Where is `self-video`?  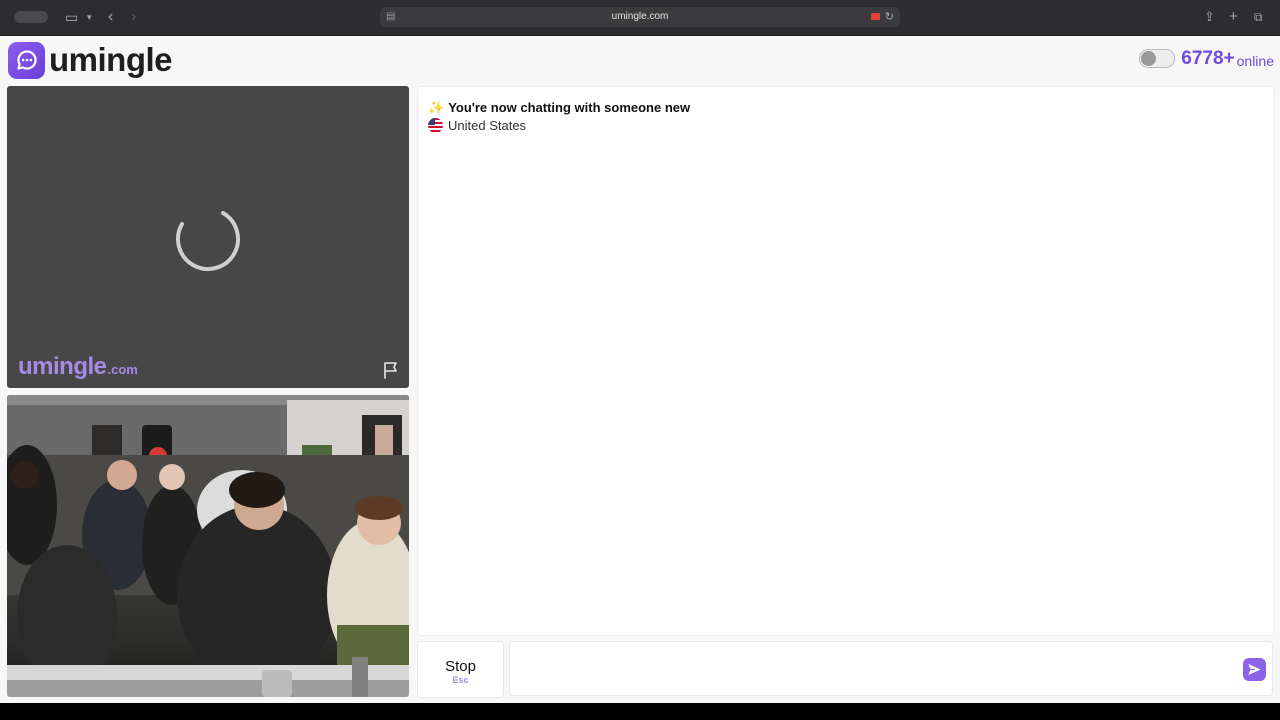
self-video is located at coordinates (208, 546).